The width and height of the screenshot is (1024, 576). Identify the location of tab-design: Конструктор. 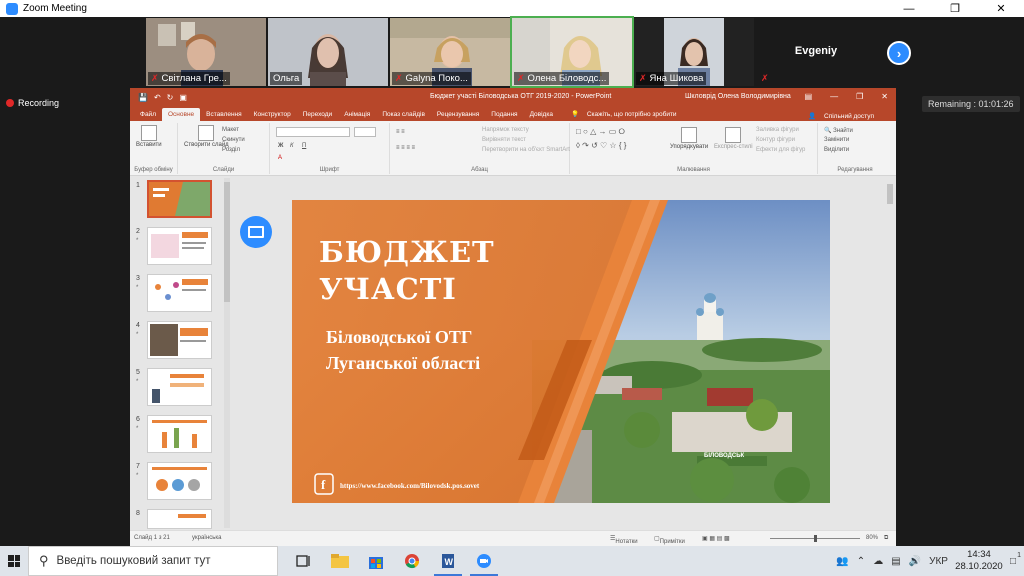
(272, 114).